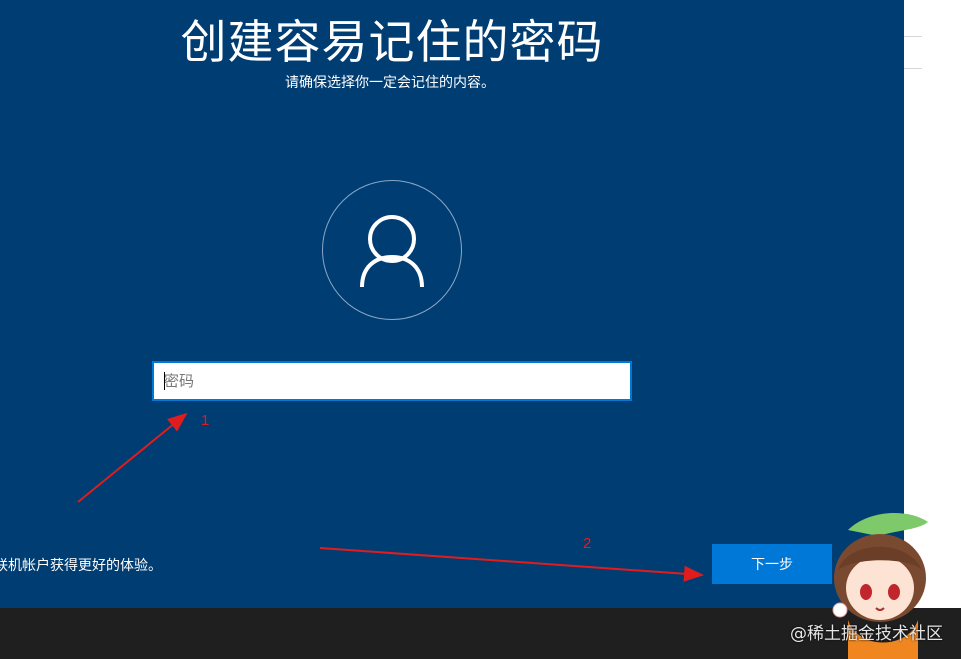  I want to click on password-field-wrapper, so click(392, 381).